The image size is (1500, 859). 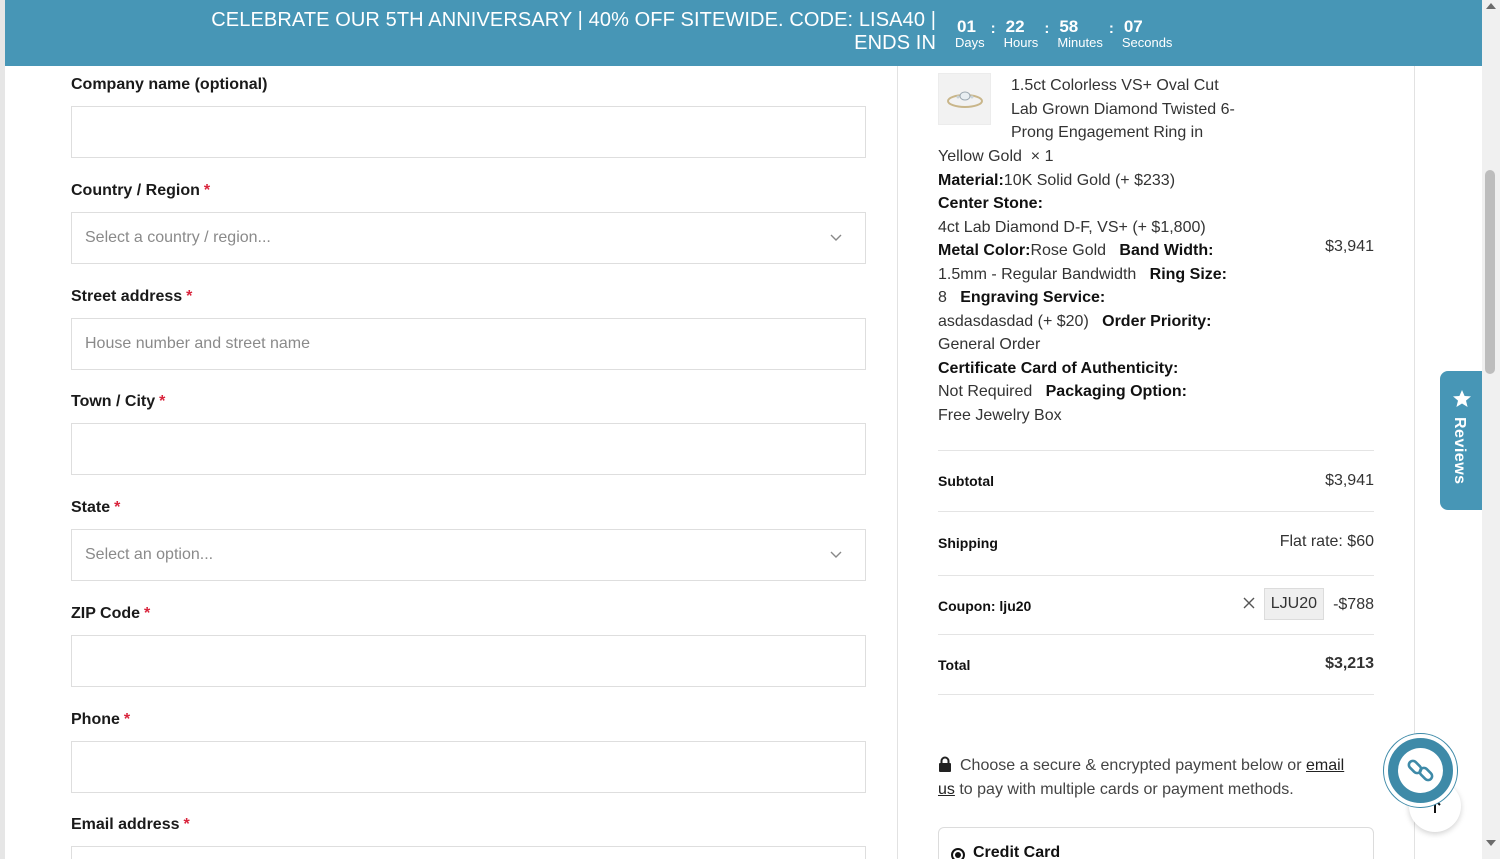 What do you see at coordinates (958, 853) in the screenshot?
I see `credit-card-radio` at bounding box center [958, 853].